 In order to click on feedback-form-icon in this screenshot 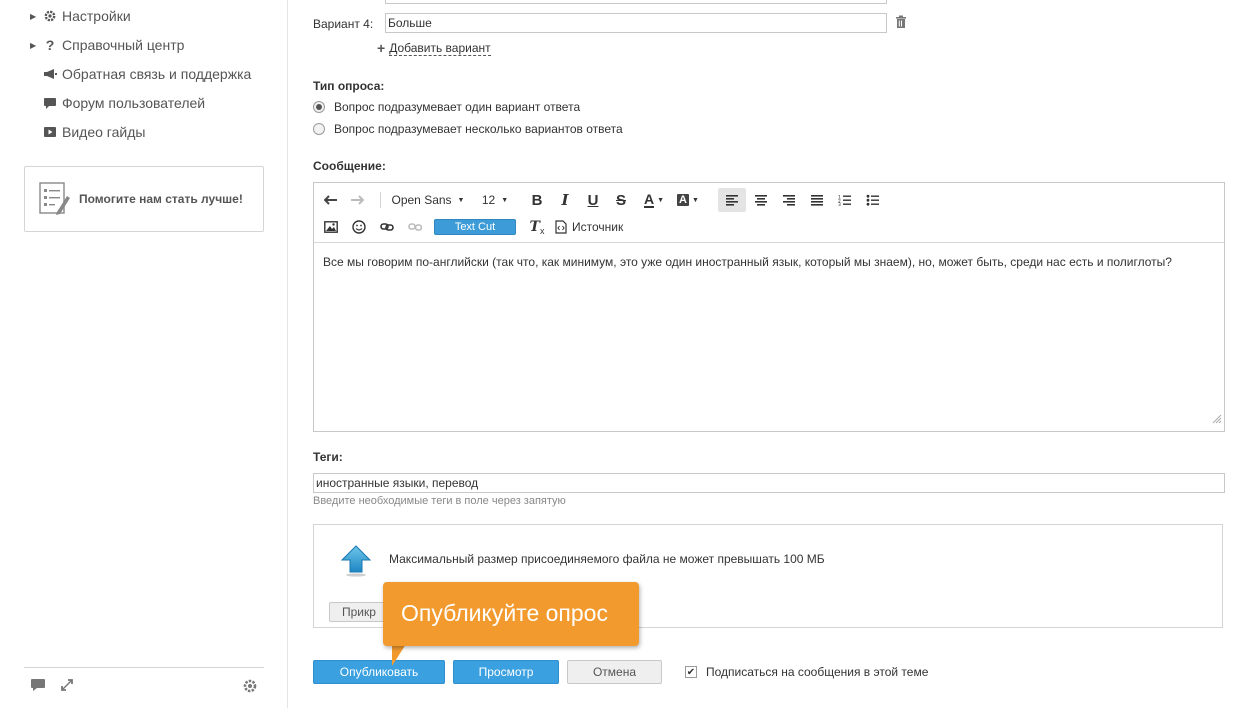, I will do `click(55, 199)`.